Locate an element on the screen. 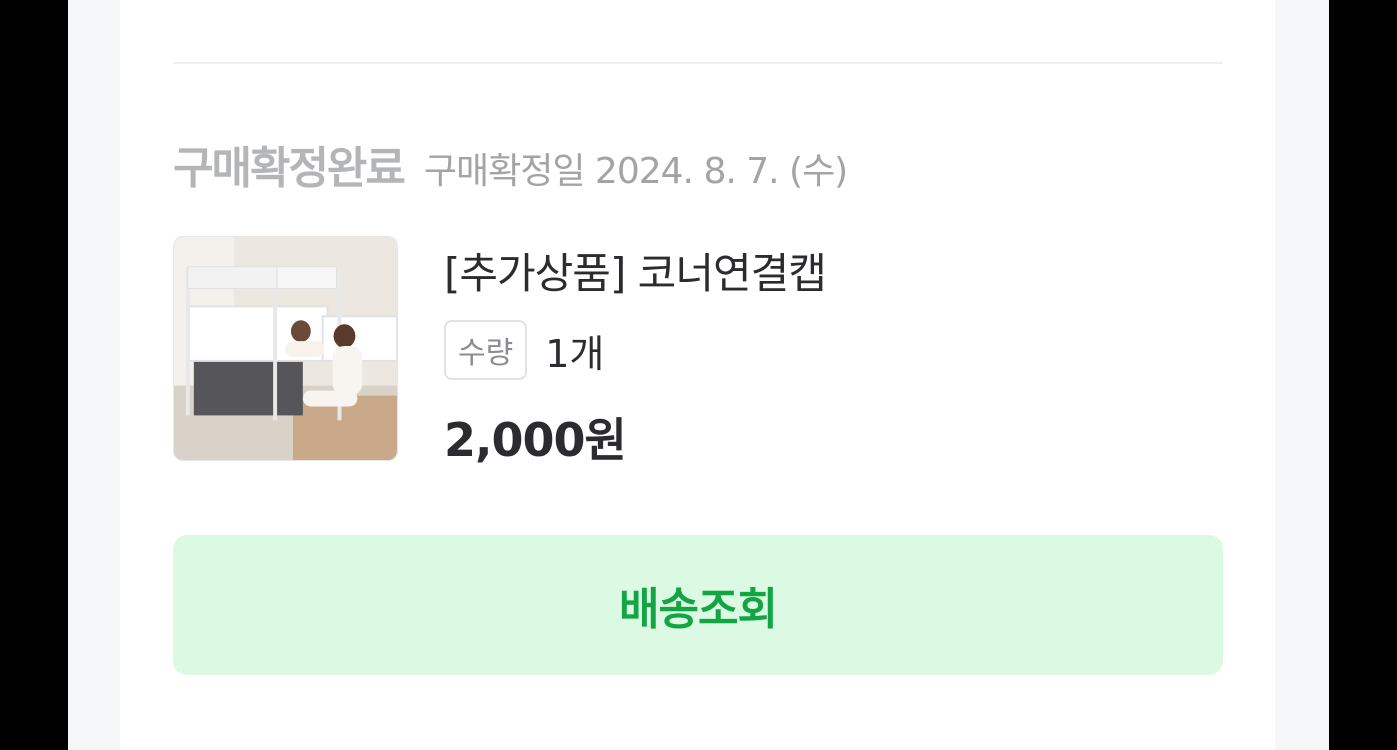  track-delivery-label: 배송조회 is located at coordinates (698, 609).